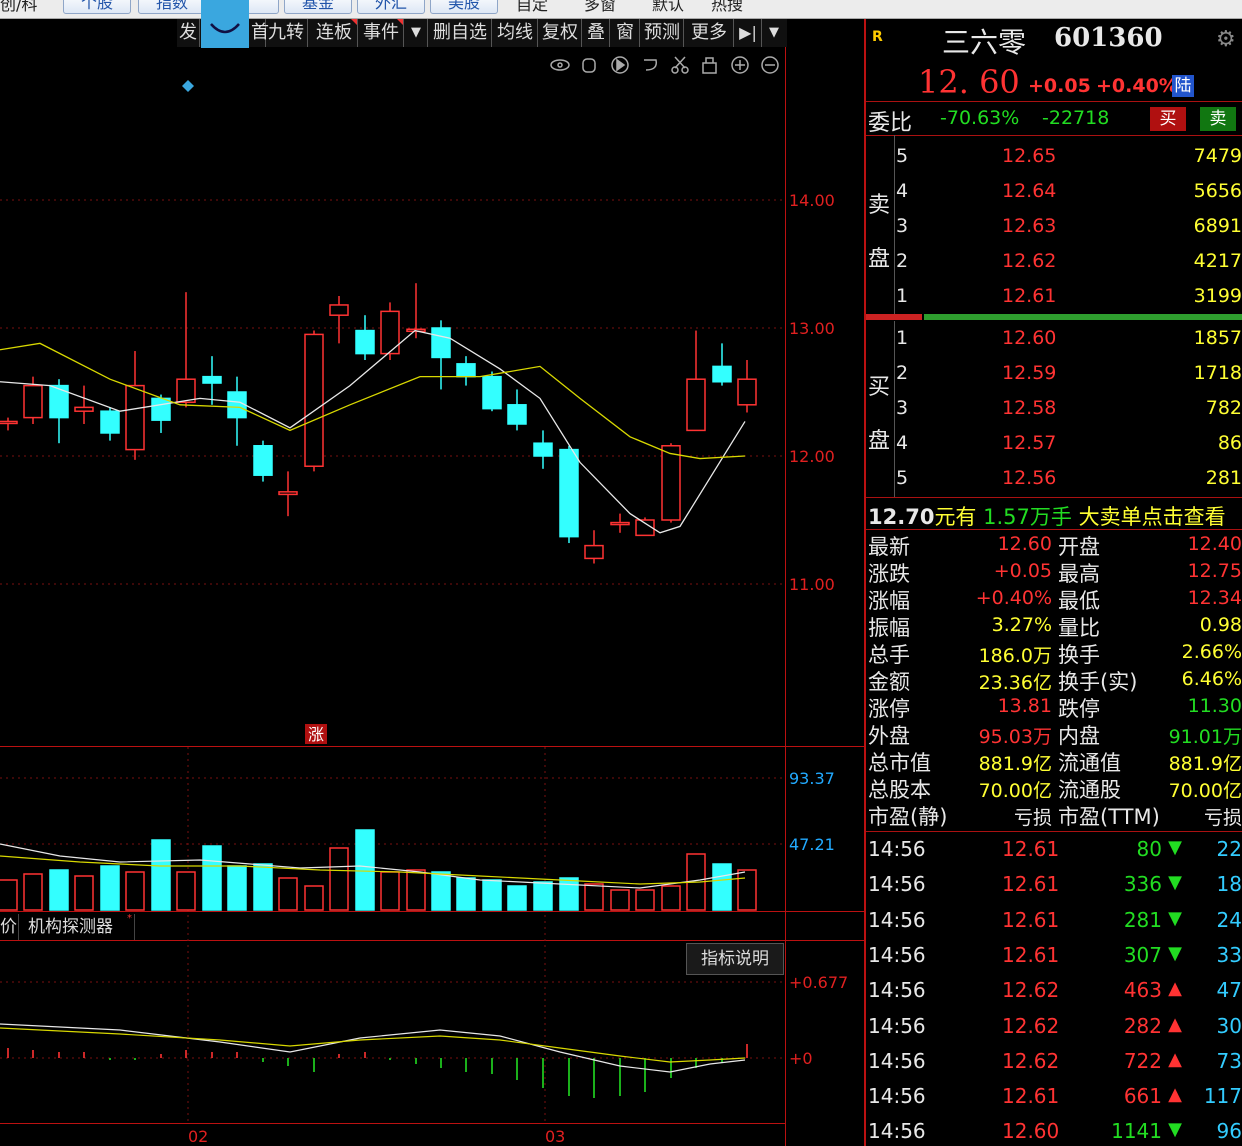 This screenshot has height=1146, width=1242. I want to click on stock-name: 三六零, so click(984, 42).